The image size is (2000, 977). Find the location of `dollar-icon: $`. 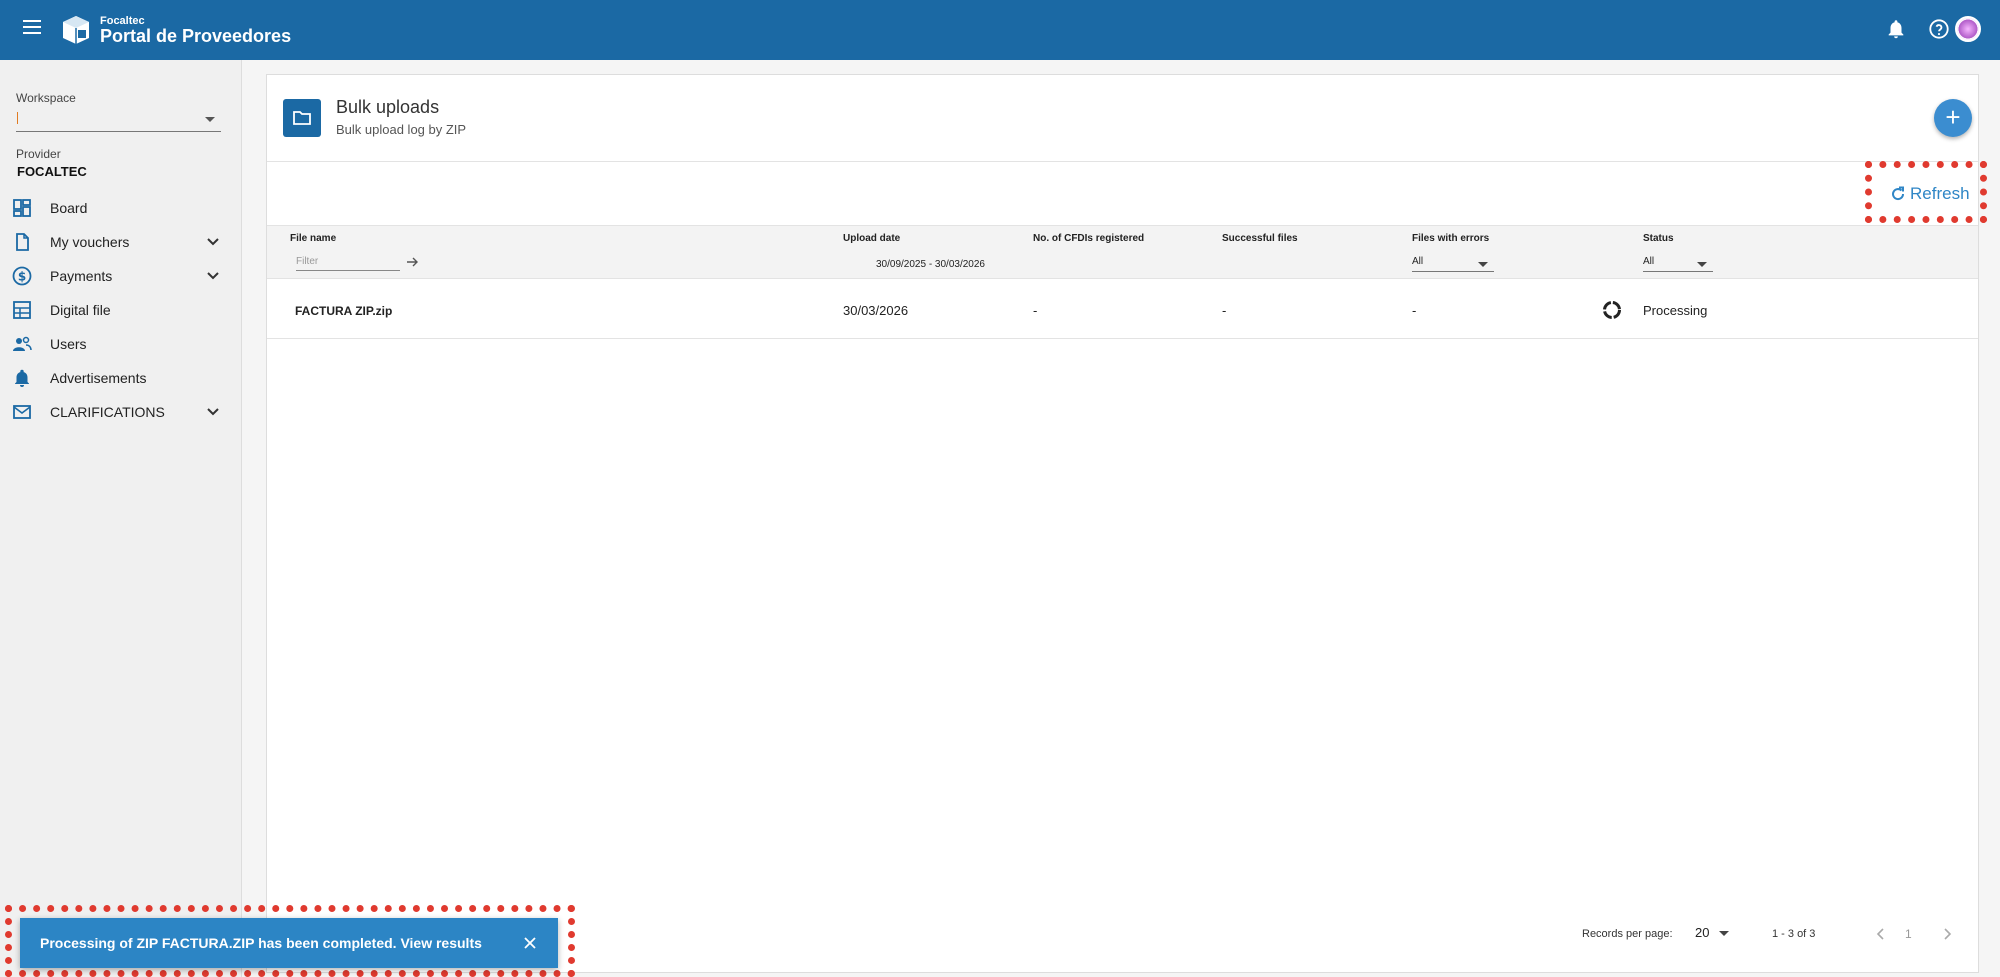

dollar-icon: $ is located at coordinates (22, 276).